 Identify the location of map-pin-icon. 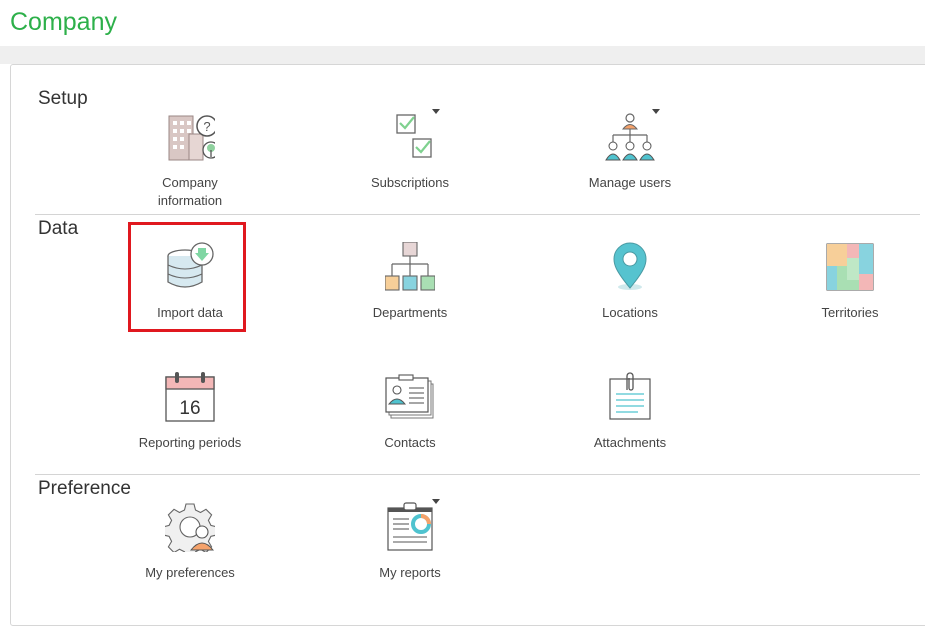
(630, 267).